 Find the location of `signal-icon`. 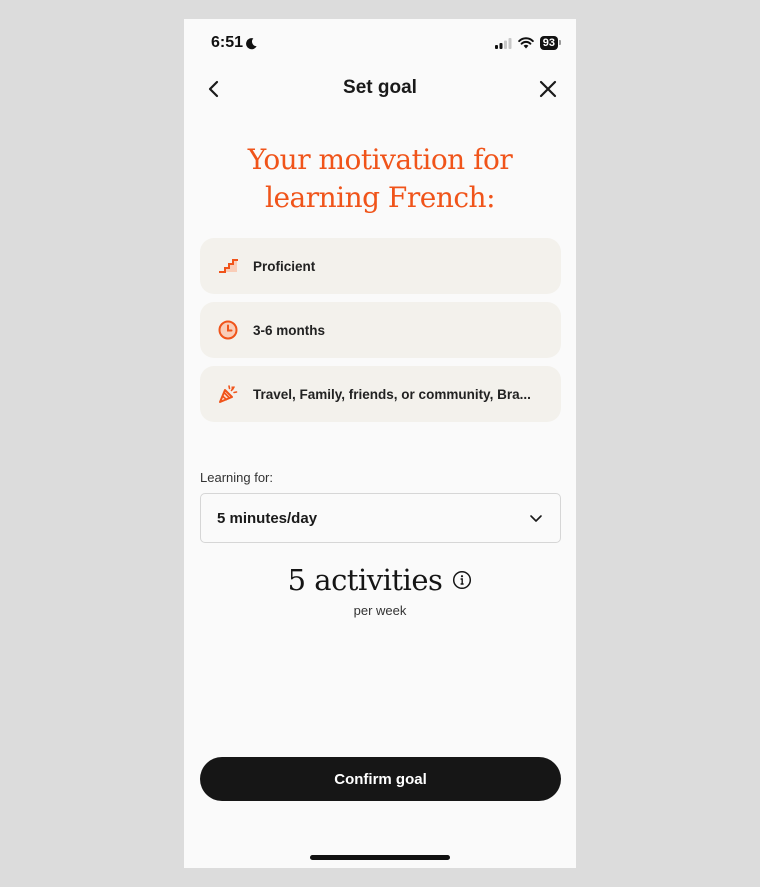

signal-icon is located at coordinates (503, 43).